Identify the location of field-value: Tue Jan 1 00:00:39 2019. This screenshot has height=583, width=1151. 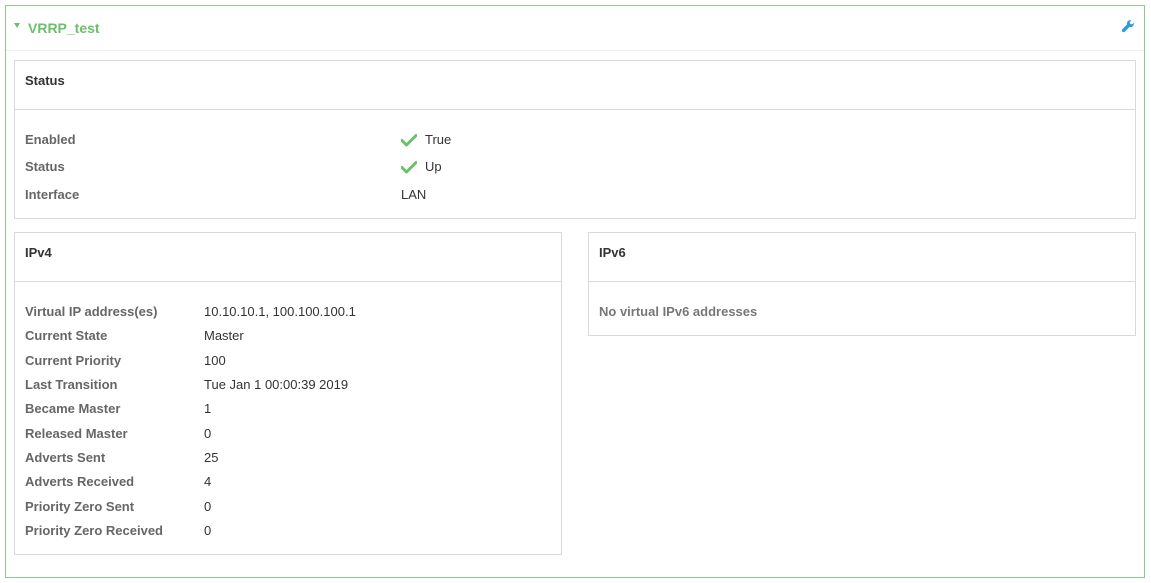
(276, 384).